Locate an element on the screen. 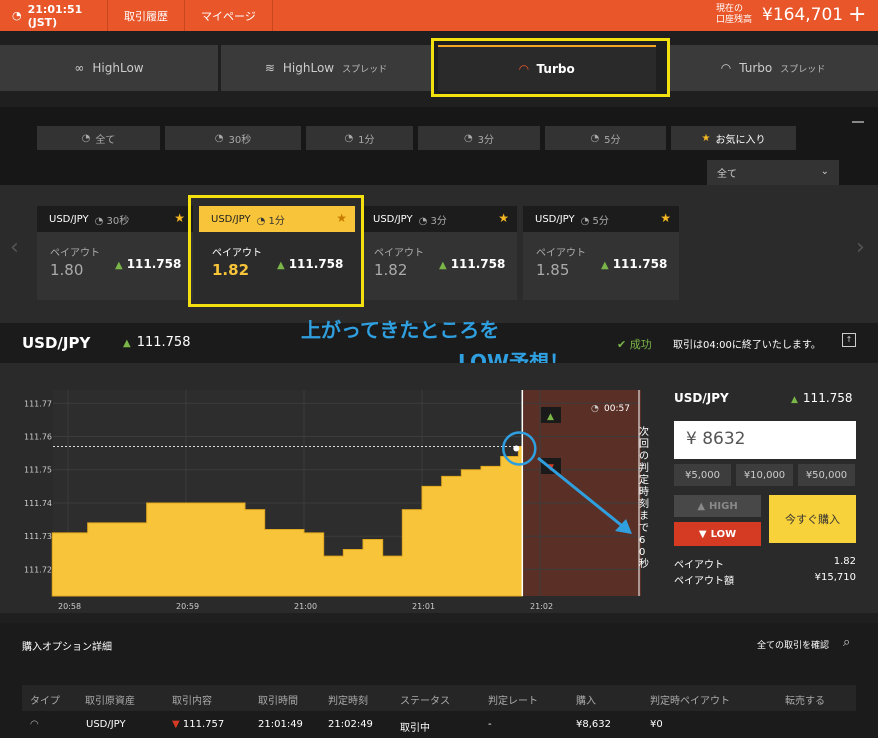 This screenshot has height=738, width=878. balance-value: ¥164,701 is located at coordinates (803, 15).